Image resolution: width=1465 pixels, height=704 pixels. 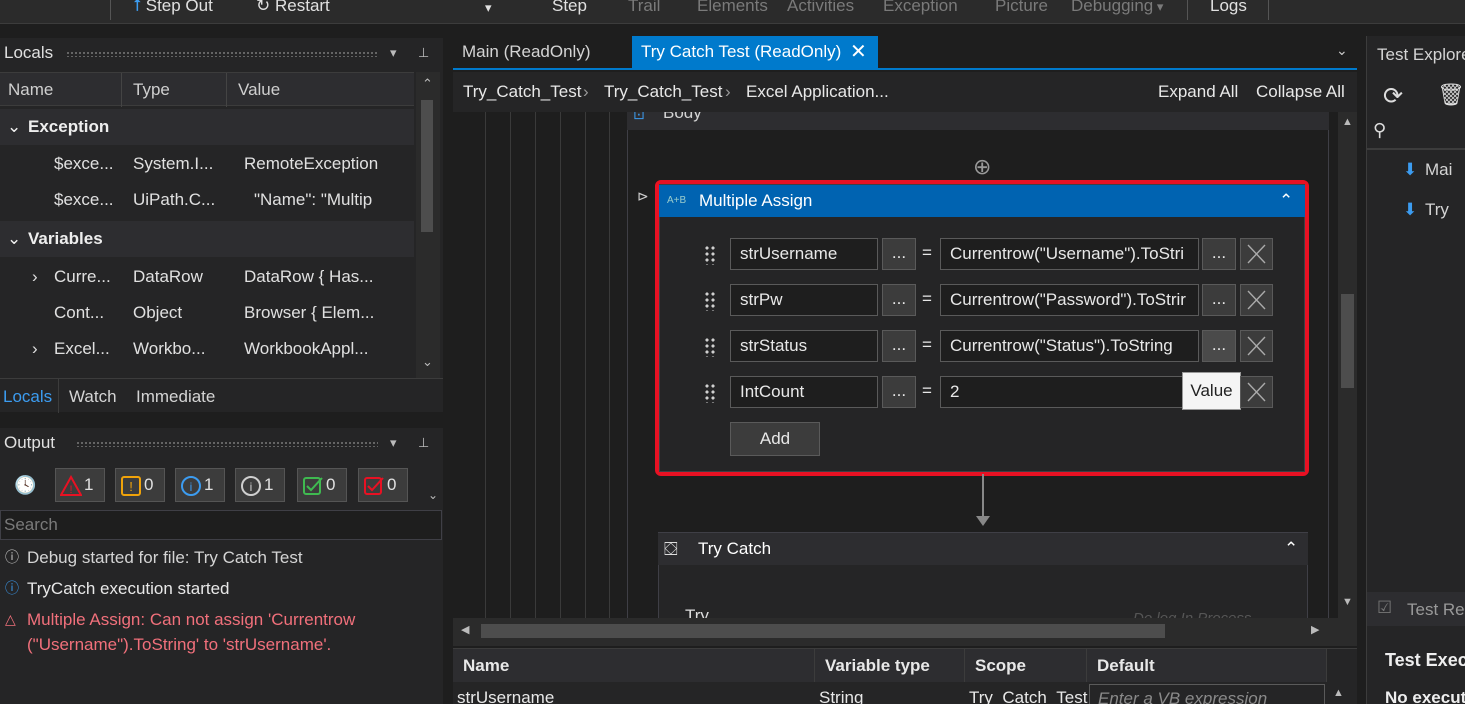 What do you see at coordinates (222, 54) in the screenshot?
I see `panel-grip` at bounding box center [222, 54].